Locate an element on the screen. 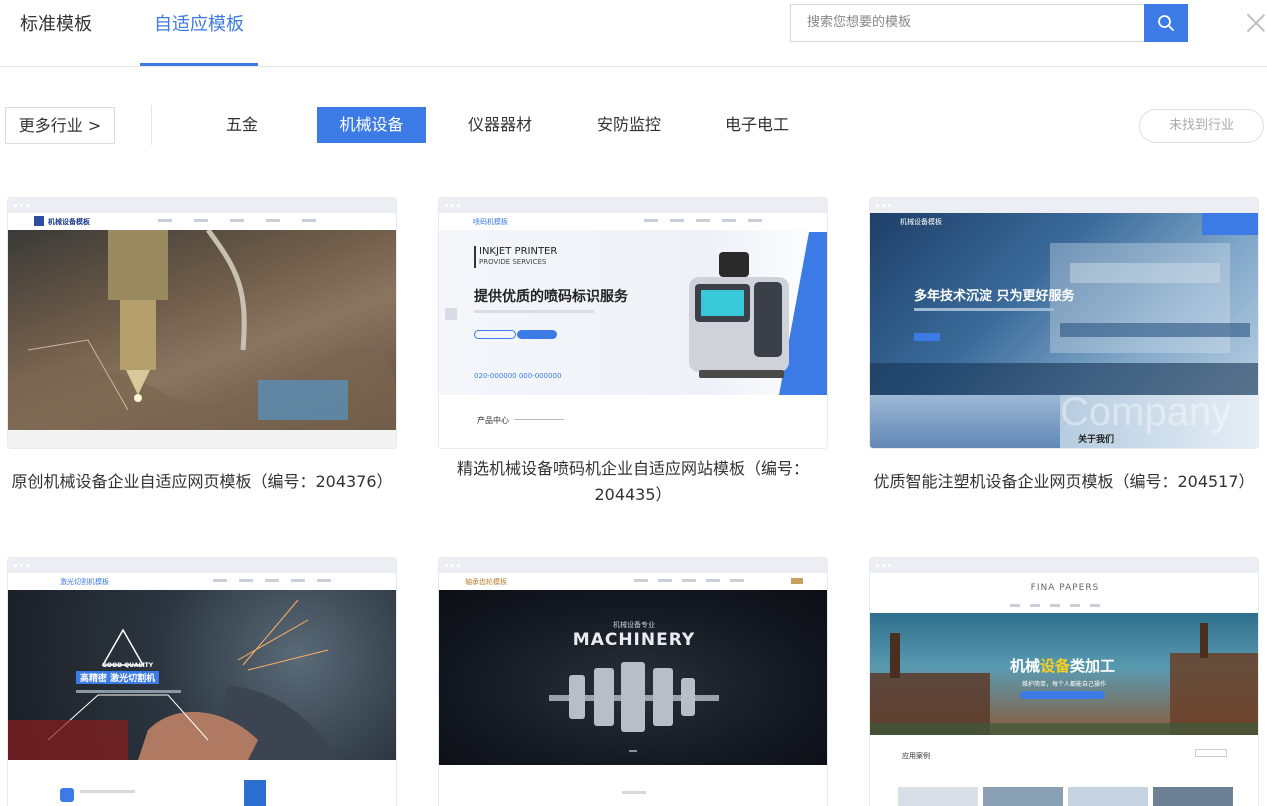  template-preview: 激光切割机模板 GOOD QUALITY 高精密 激光切割机 is located at coordinates (202, 681).